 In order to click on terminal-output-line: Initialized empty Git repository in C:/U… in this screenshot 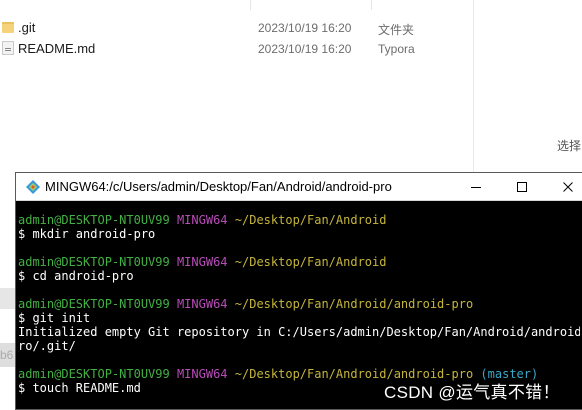, I will do `click(299, 332)`.